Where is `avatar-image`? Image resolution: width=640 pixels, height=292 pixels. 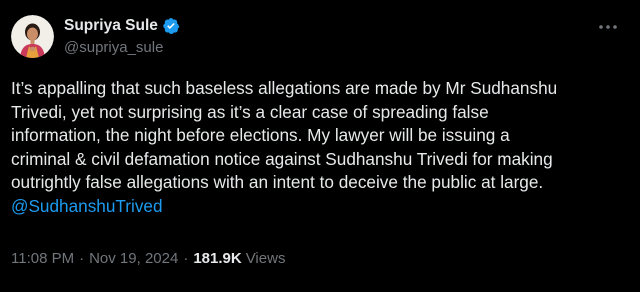 avatar-image is located at coordinates (32, 36).